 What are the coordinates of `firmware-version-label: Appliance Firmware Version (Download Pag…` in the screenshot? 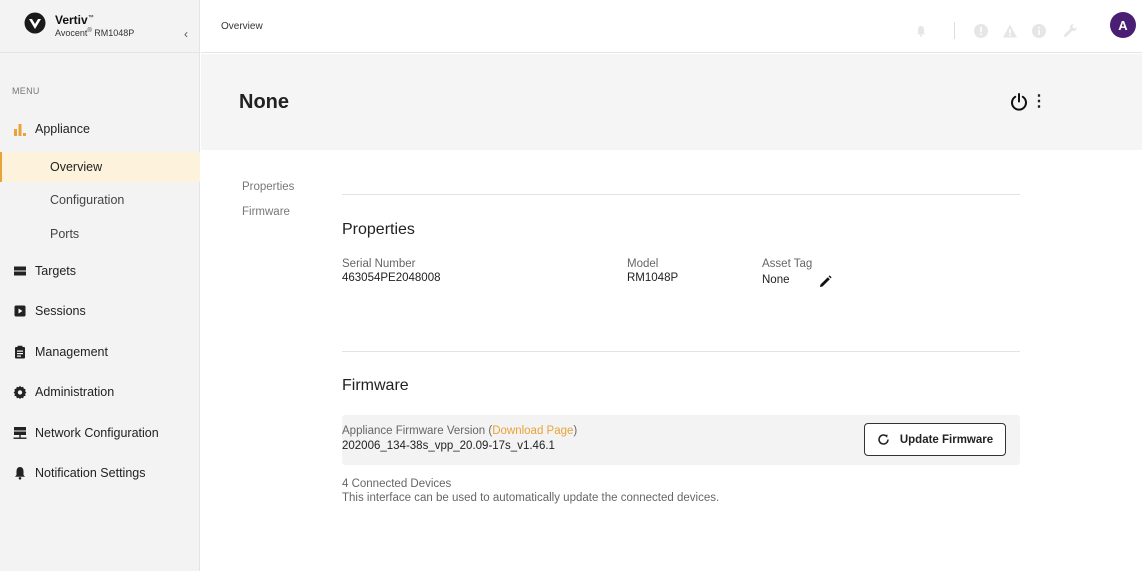 It's located at (460, 431).